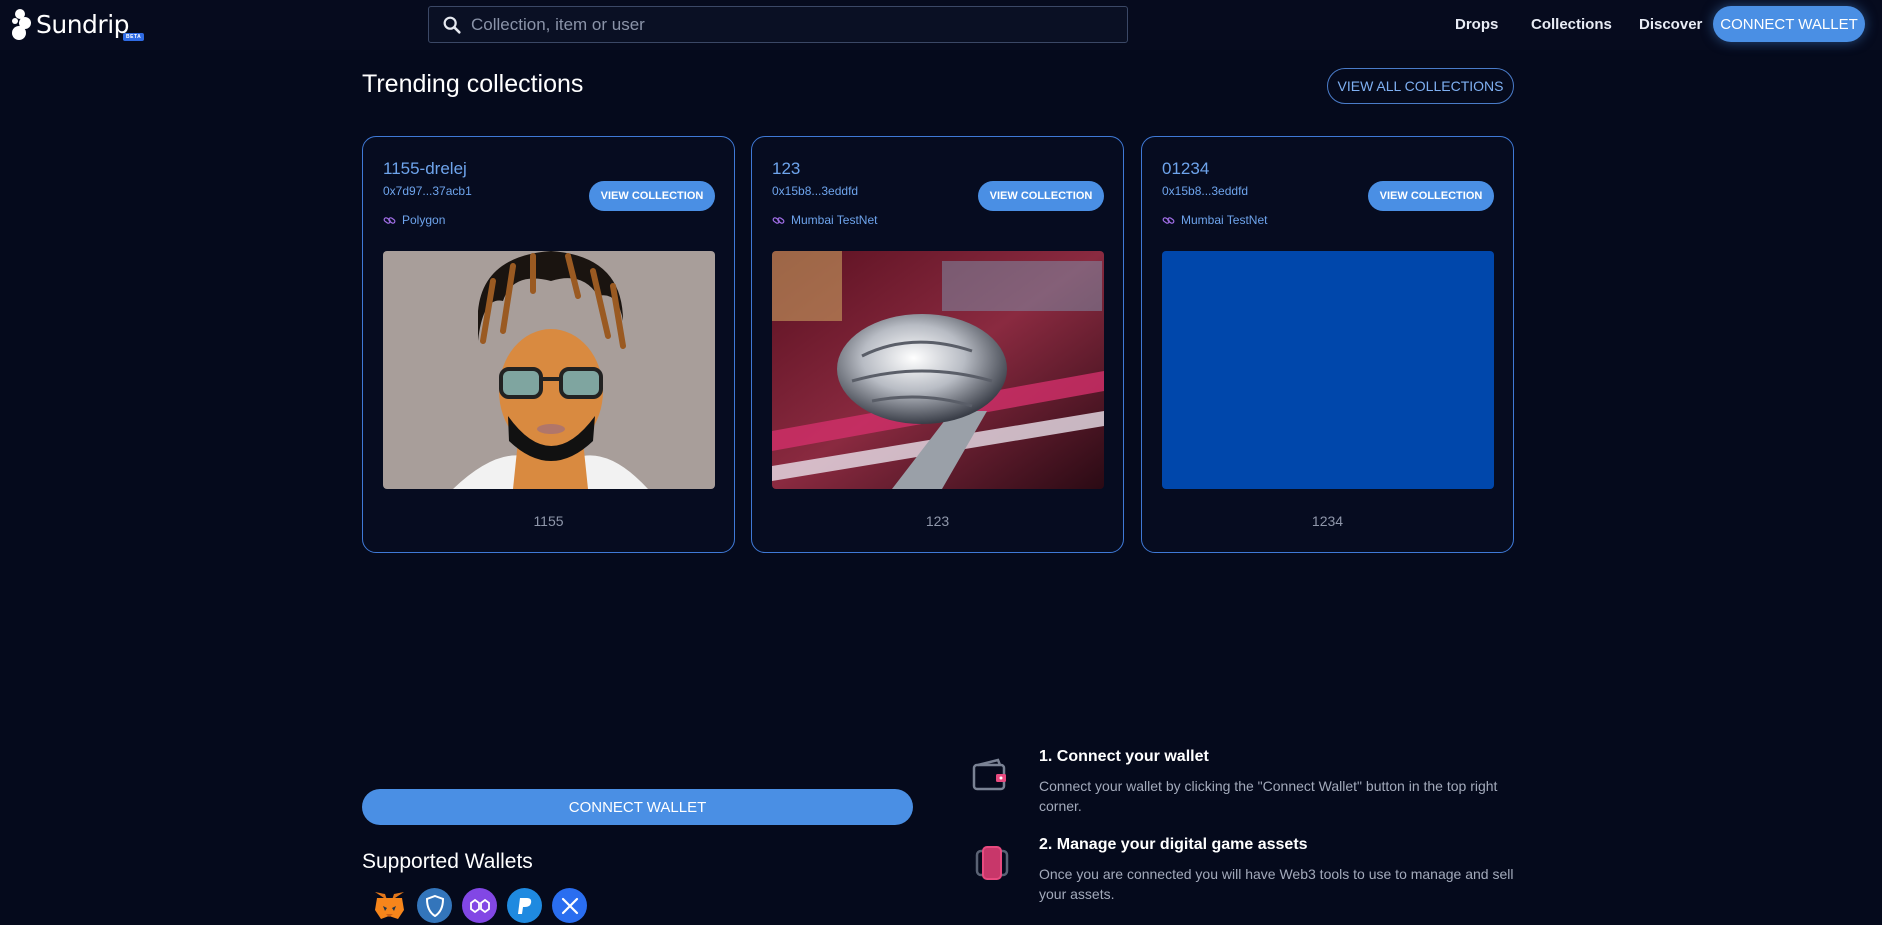 This screenshot has width=1882, height=925. I want to click on collection-name: 123, so click(786, 169).